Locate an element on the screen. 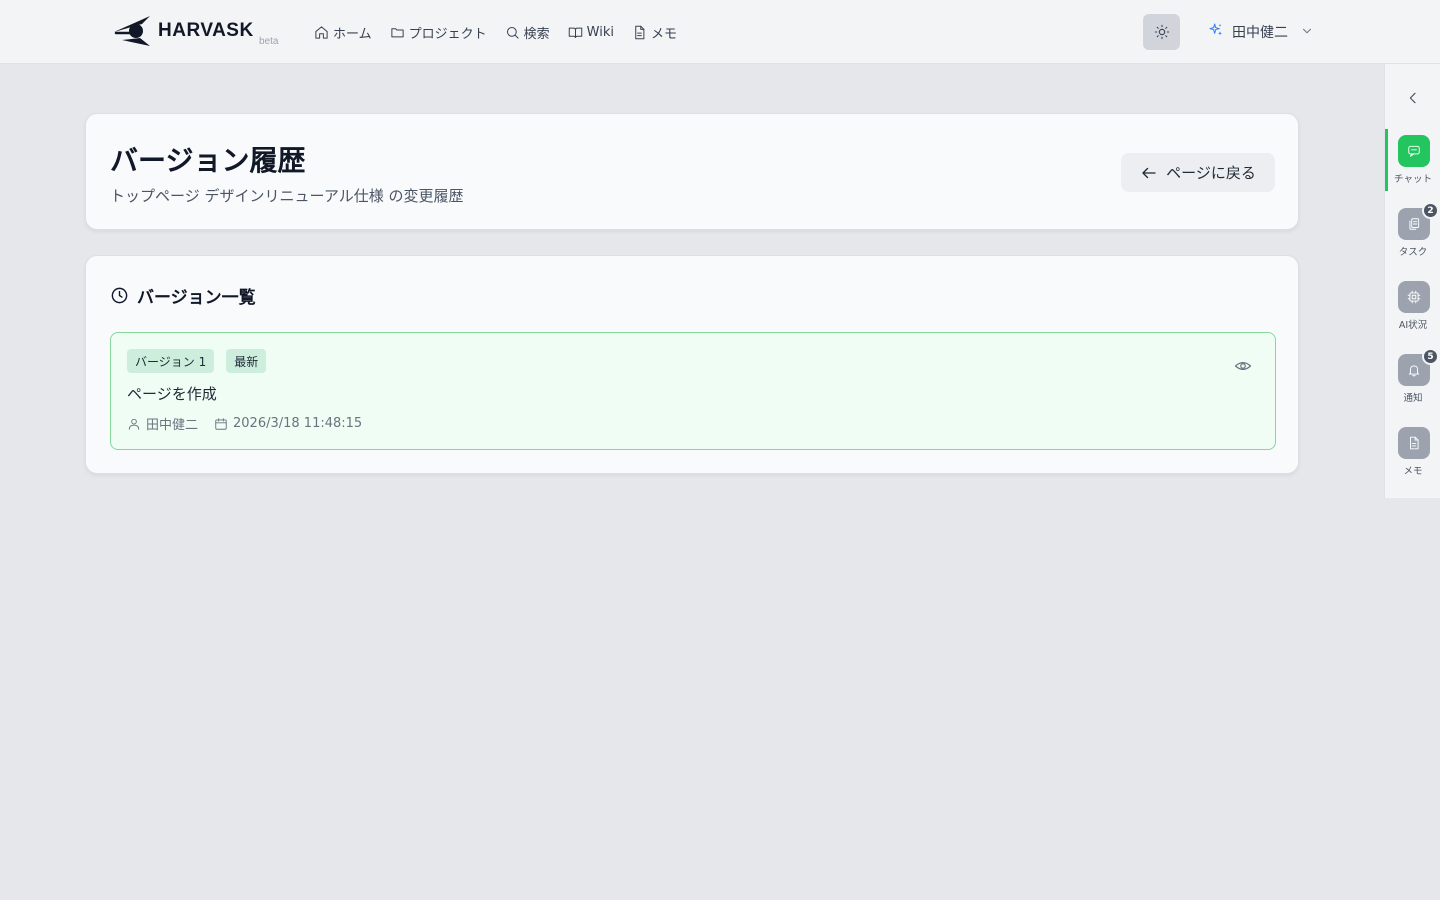 The image size is (1440, 900). sparkles-icon is located at coordinates (1216, 32).